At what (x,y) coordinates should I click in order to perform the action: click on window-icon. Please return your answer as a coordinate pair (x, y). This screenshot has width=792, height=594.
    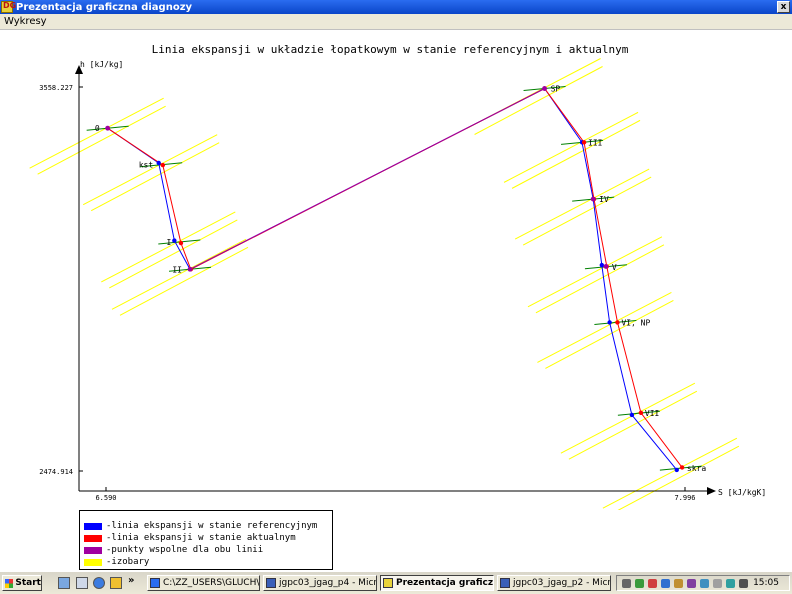
    Looking at the image, I should click on (82, 583).